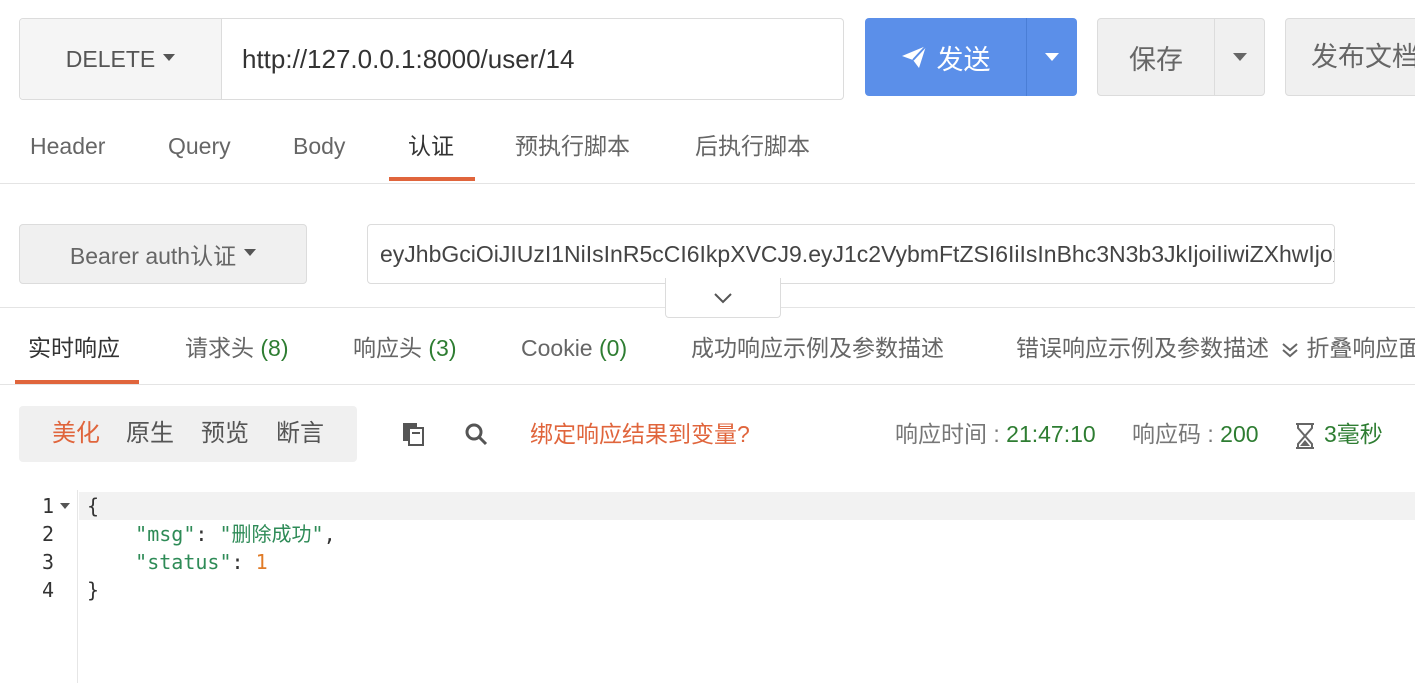 This screenshot has height=683, width=1415. What do you see at coordinates (476, 434) in the screenshot?
I see `search-icon` at bounding box center [476, 434].